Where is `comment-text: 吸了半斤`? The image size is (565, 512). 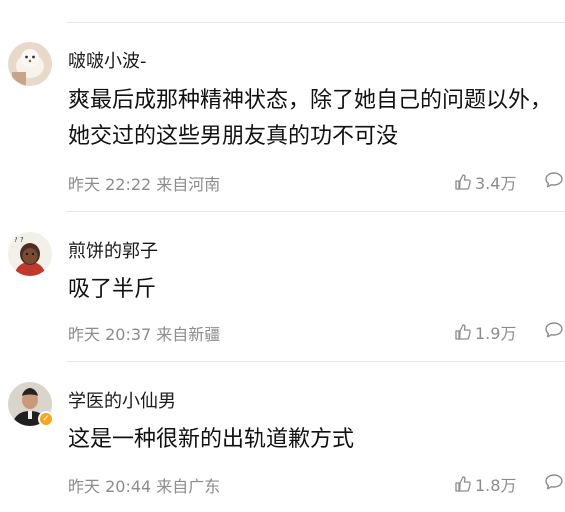 comment-text: 吸了半斤 is located at coordinates (112, 289).